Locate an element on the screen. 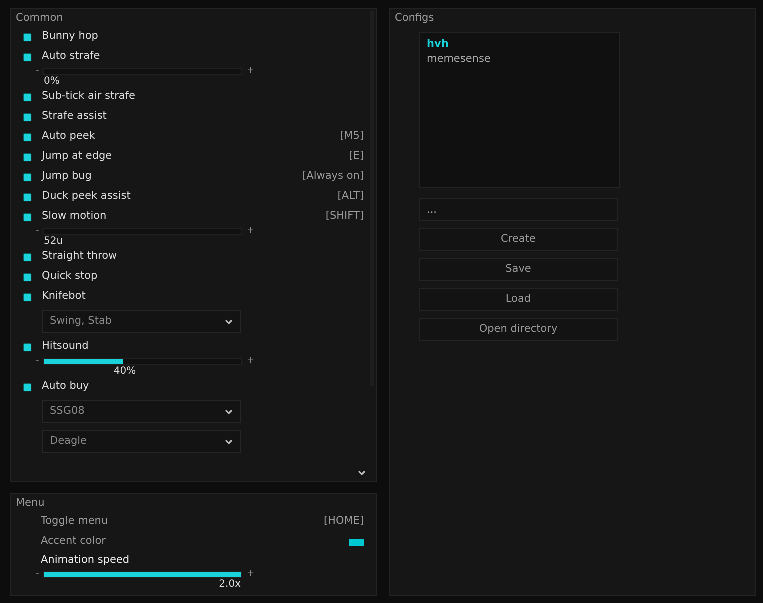 The width and height of the screenshot is (763, 603). checkbox-label: Jump at edge is located at coordinates (77, 156).